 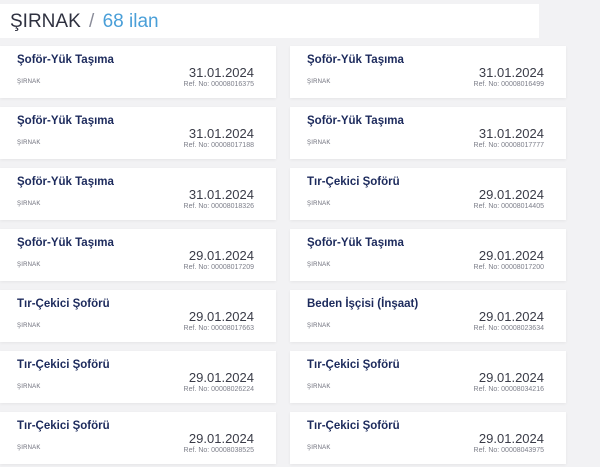 I want to click on listing-ref-no: Ref. No: 00008018326, so click(x=218, y=206).